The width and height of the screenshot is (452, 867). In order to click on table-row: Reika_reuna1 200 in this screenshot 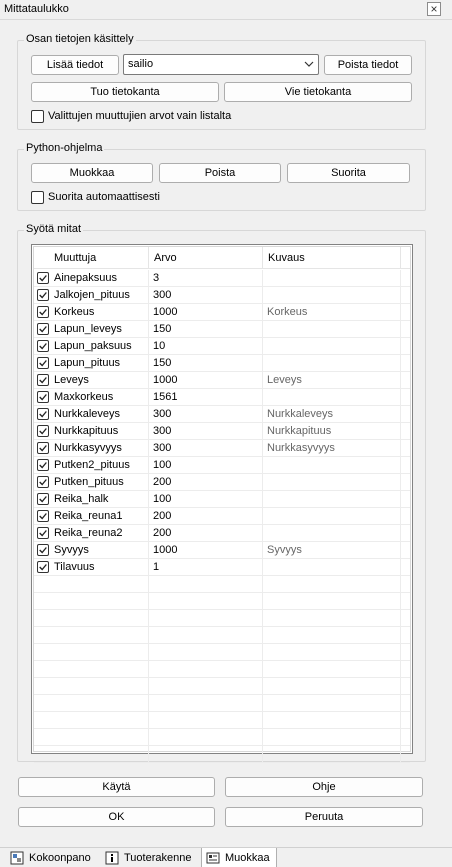, I will do `click(222, 516)`.